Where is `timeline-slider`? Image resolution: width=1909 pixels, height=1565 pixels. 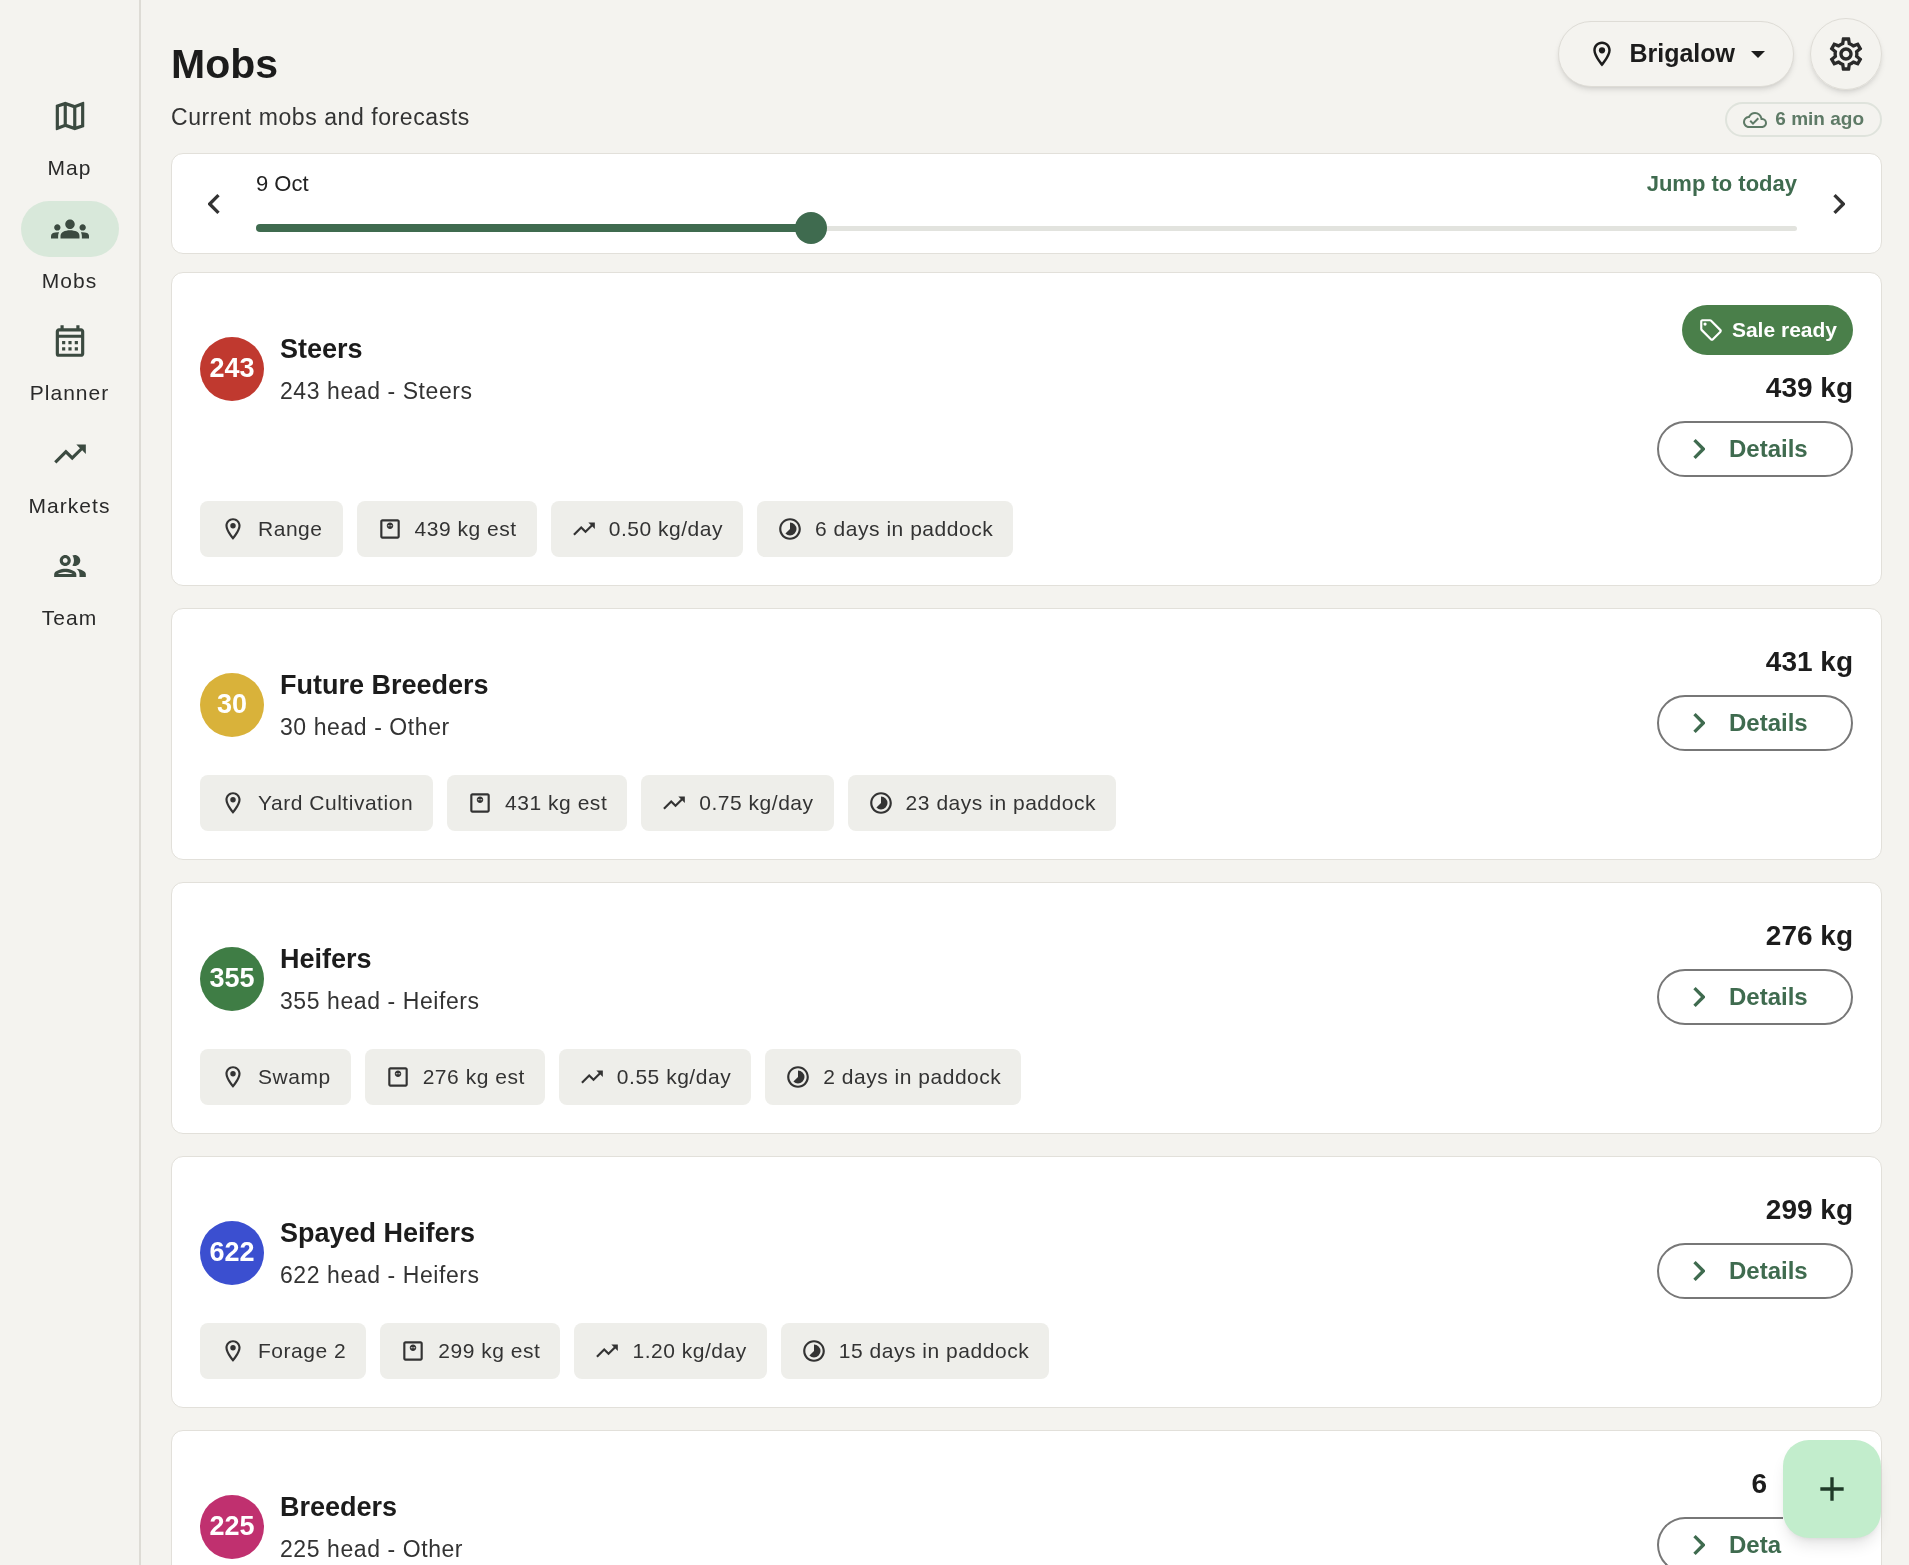
timeline-slider is located at coordinates (1026, 228).